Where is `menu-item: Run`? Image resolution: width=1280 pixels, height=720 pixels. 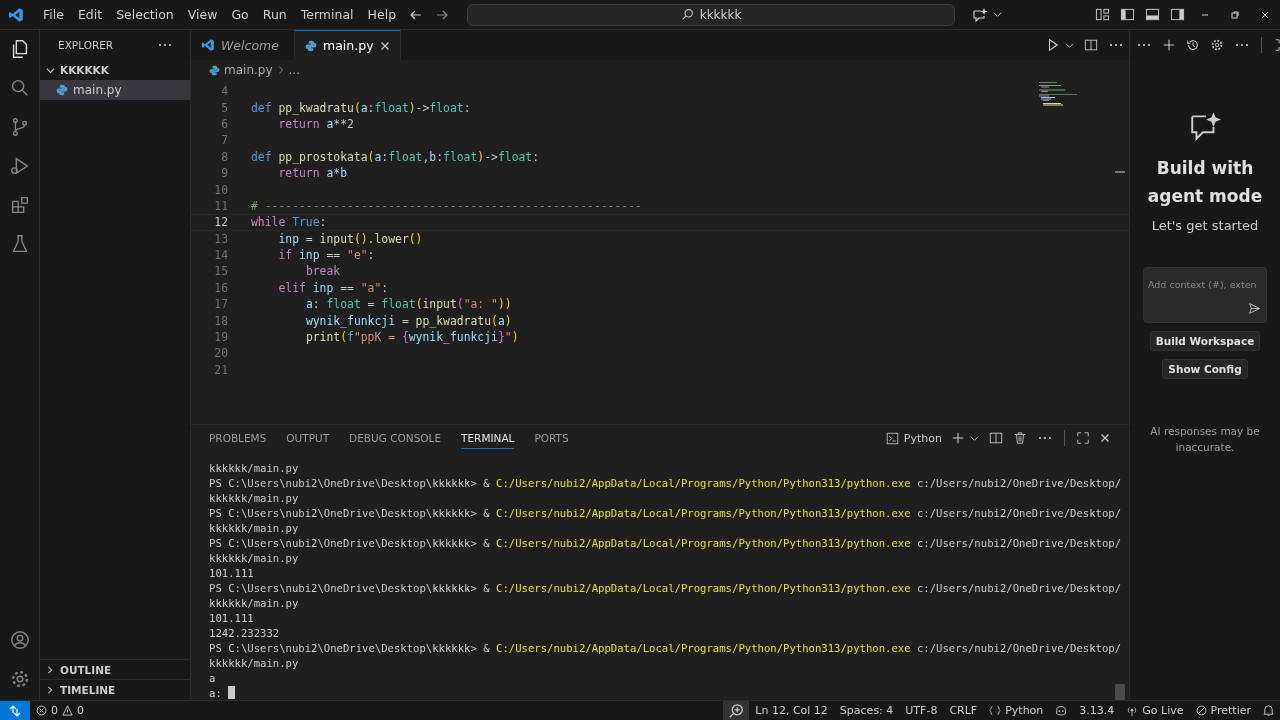
menu-item: Run is located at coordinates (274, 14).